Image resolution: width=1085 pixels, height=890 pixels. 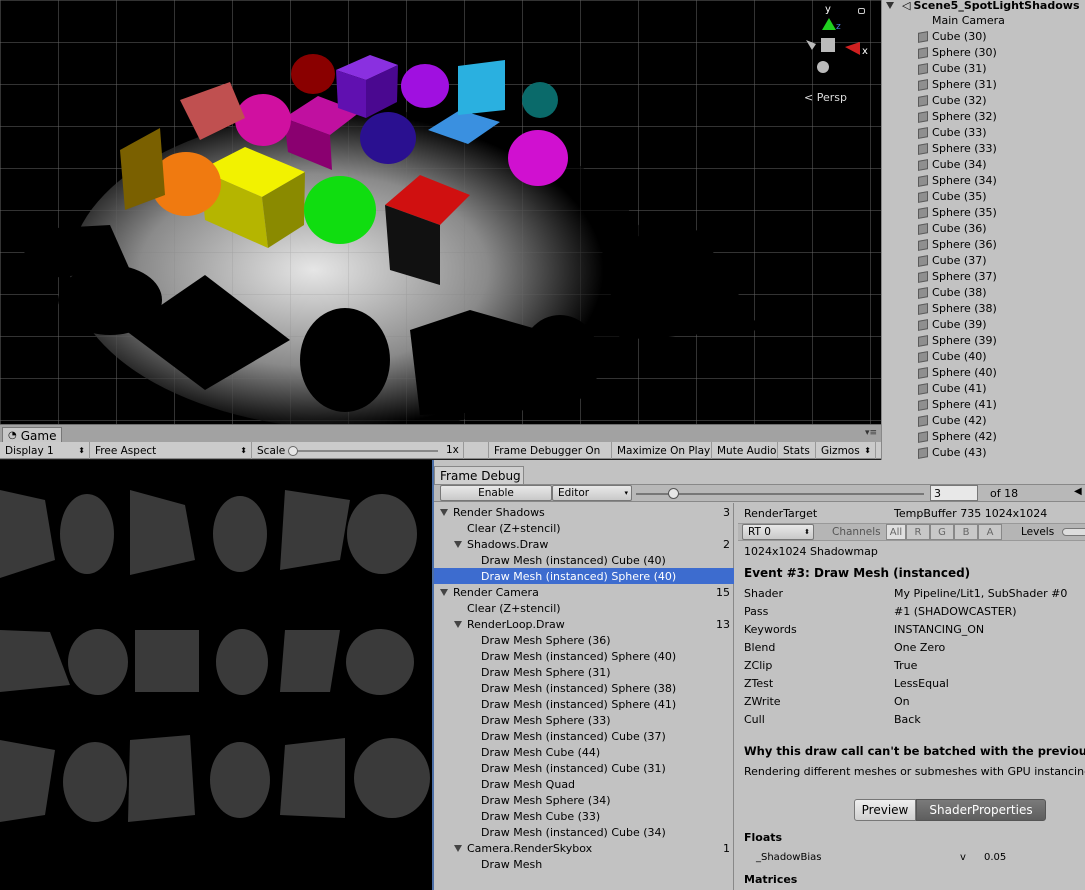 What do you see at coordinates (981, 810) in the screenshot?
I see `shader-properties-button: ShaderProperties` at bounding box center [981, 810].